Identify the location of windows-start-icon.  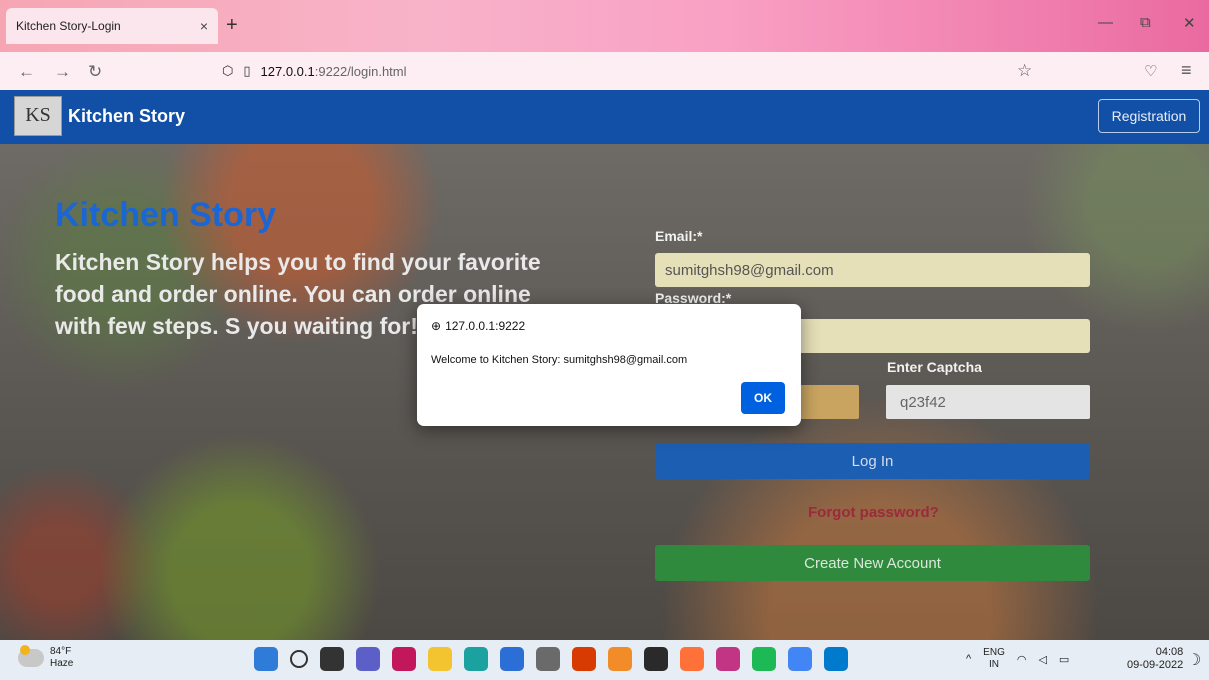
(266, 659).